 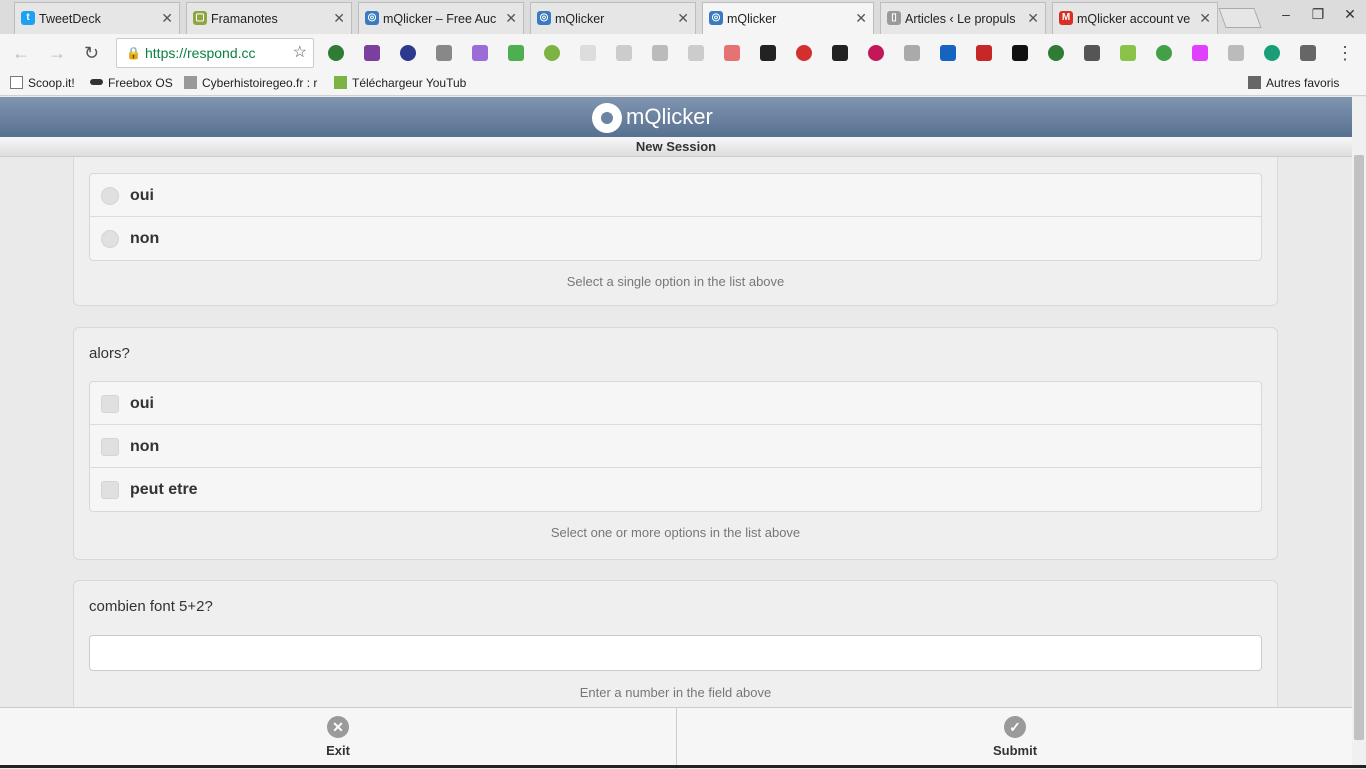 I want to click on submit-label: Submit, so click(x=1015, y=750).